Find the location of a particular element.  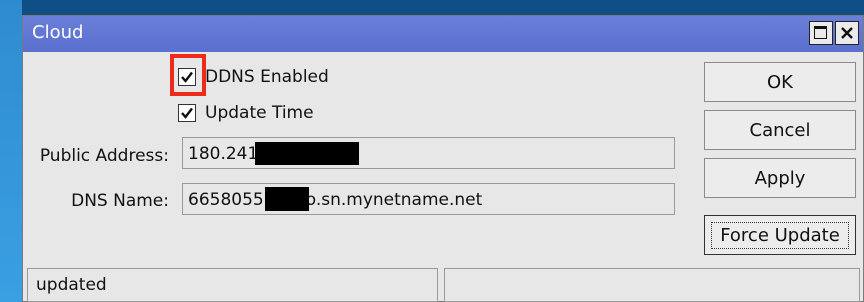

dns-name-label: DNS Name: is located at coordinates (120, 201).